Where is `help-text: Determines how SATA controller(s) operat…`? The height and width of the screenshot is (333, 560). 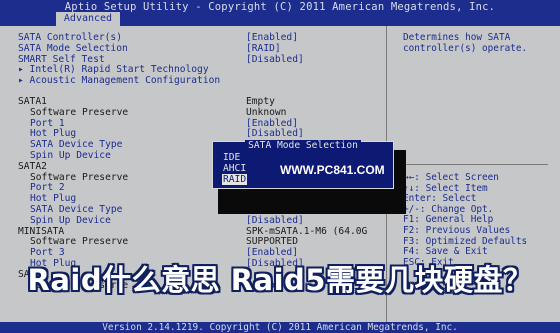
help-text: Determines how SATA controller(s) operat… is located at coordinates (465, 43).